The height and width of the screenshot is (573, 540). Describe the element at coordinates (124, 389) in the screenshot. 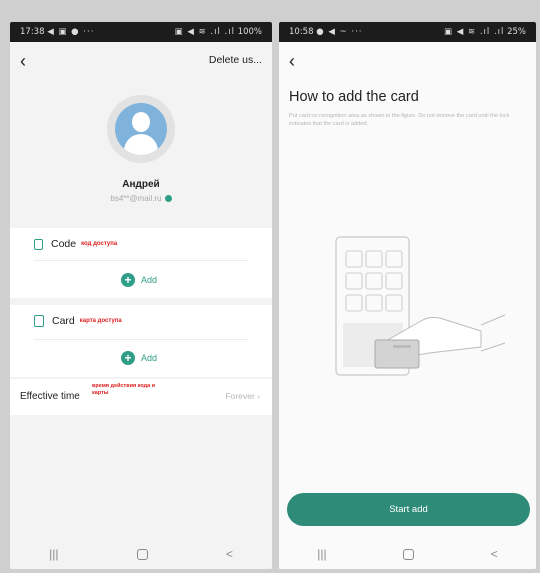

I see `effective-time-annotation: время действия кода и карты` at that location.